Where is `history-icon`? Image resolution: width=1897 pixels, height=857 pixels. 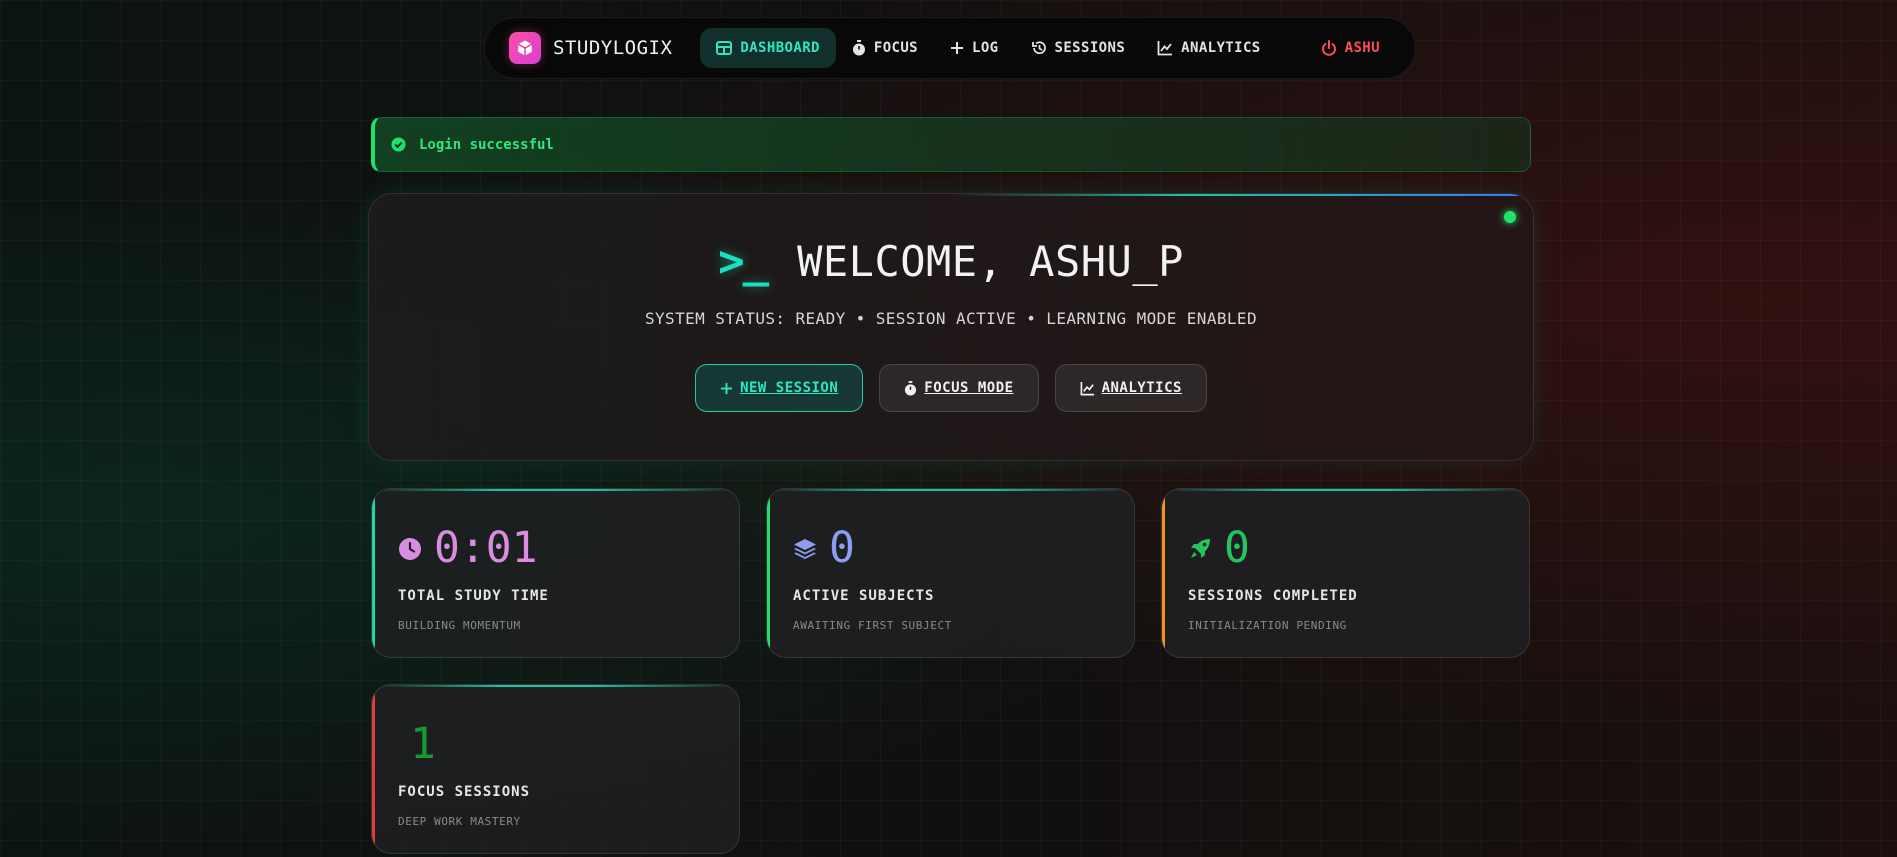 history-icon is located at coordinates (1038, 48).